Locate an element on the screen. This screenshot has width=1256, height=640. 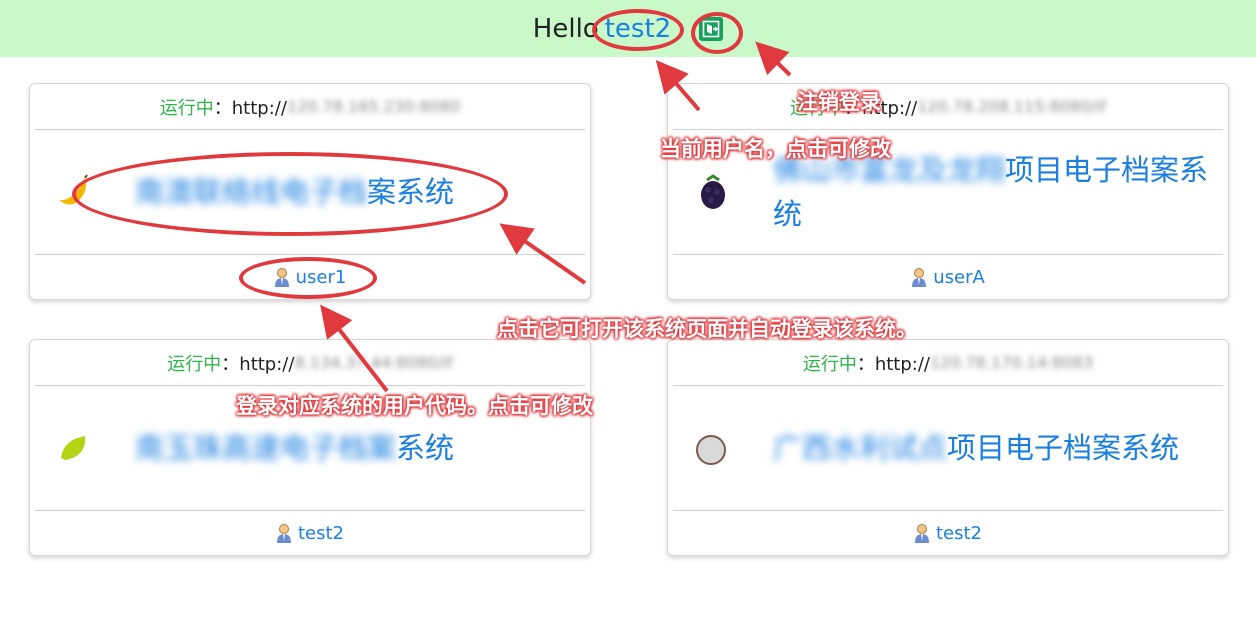
callout-user-code: 登录对应系统的用户代码。点击可修改 is located at coordinates (414, 406).